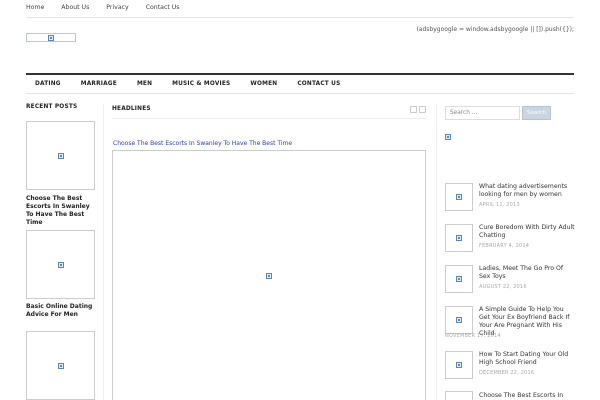  What do you see at coordinates (473, 336) in the screenshot?
I see `sidebar-post-date: NOVEMBER 17, 2014` at bounding box center [473, 336].